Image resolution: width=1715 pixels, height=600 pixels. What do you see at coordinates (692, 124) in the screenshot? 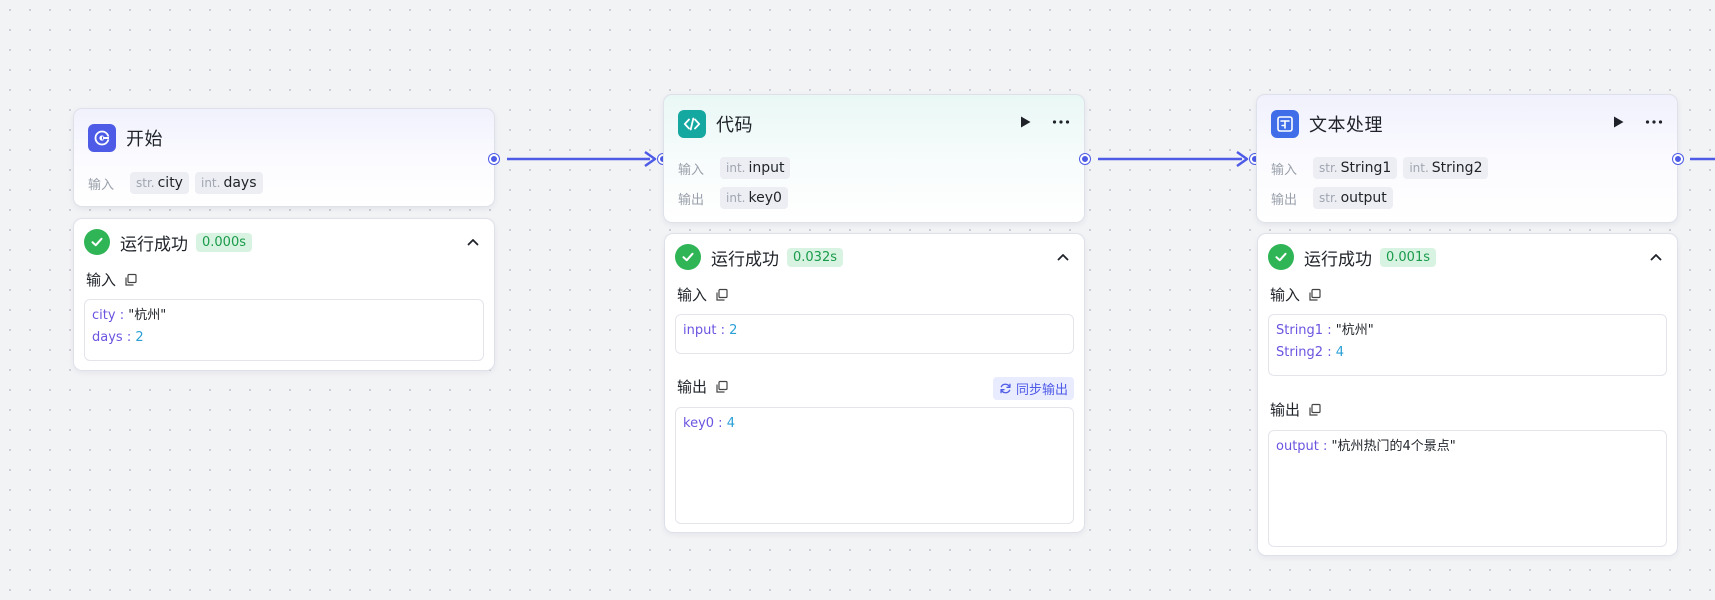
I see `code-icon` at bounding box center [692, 124].